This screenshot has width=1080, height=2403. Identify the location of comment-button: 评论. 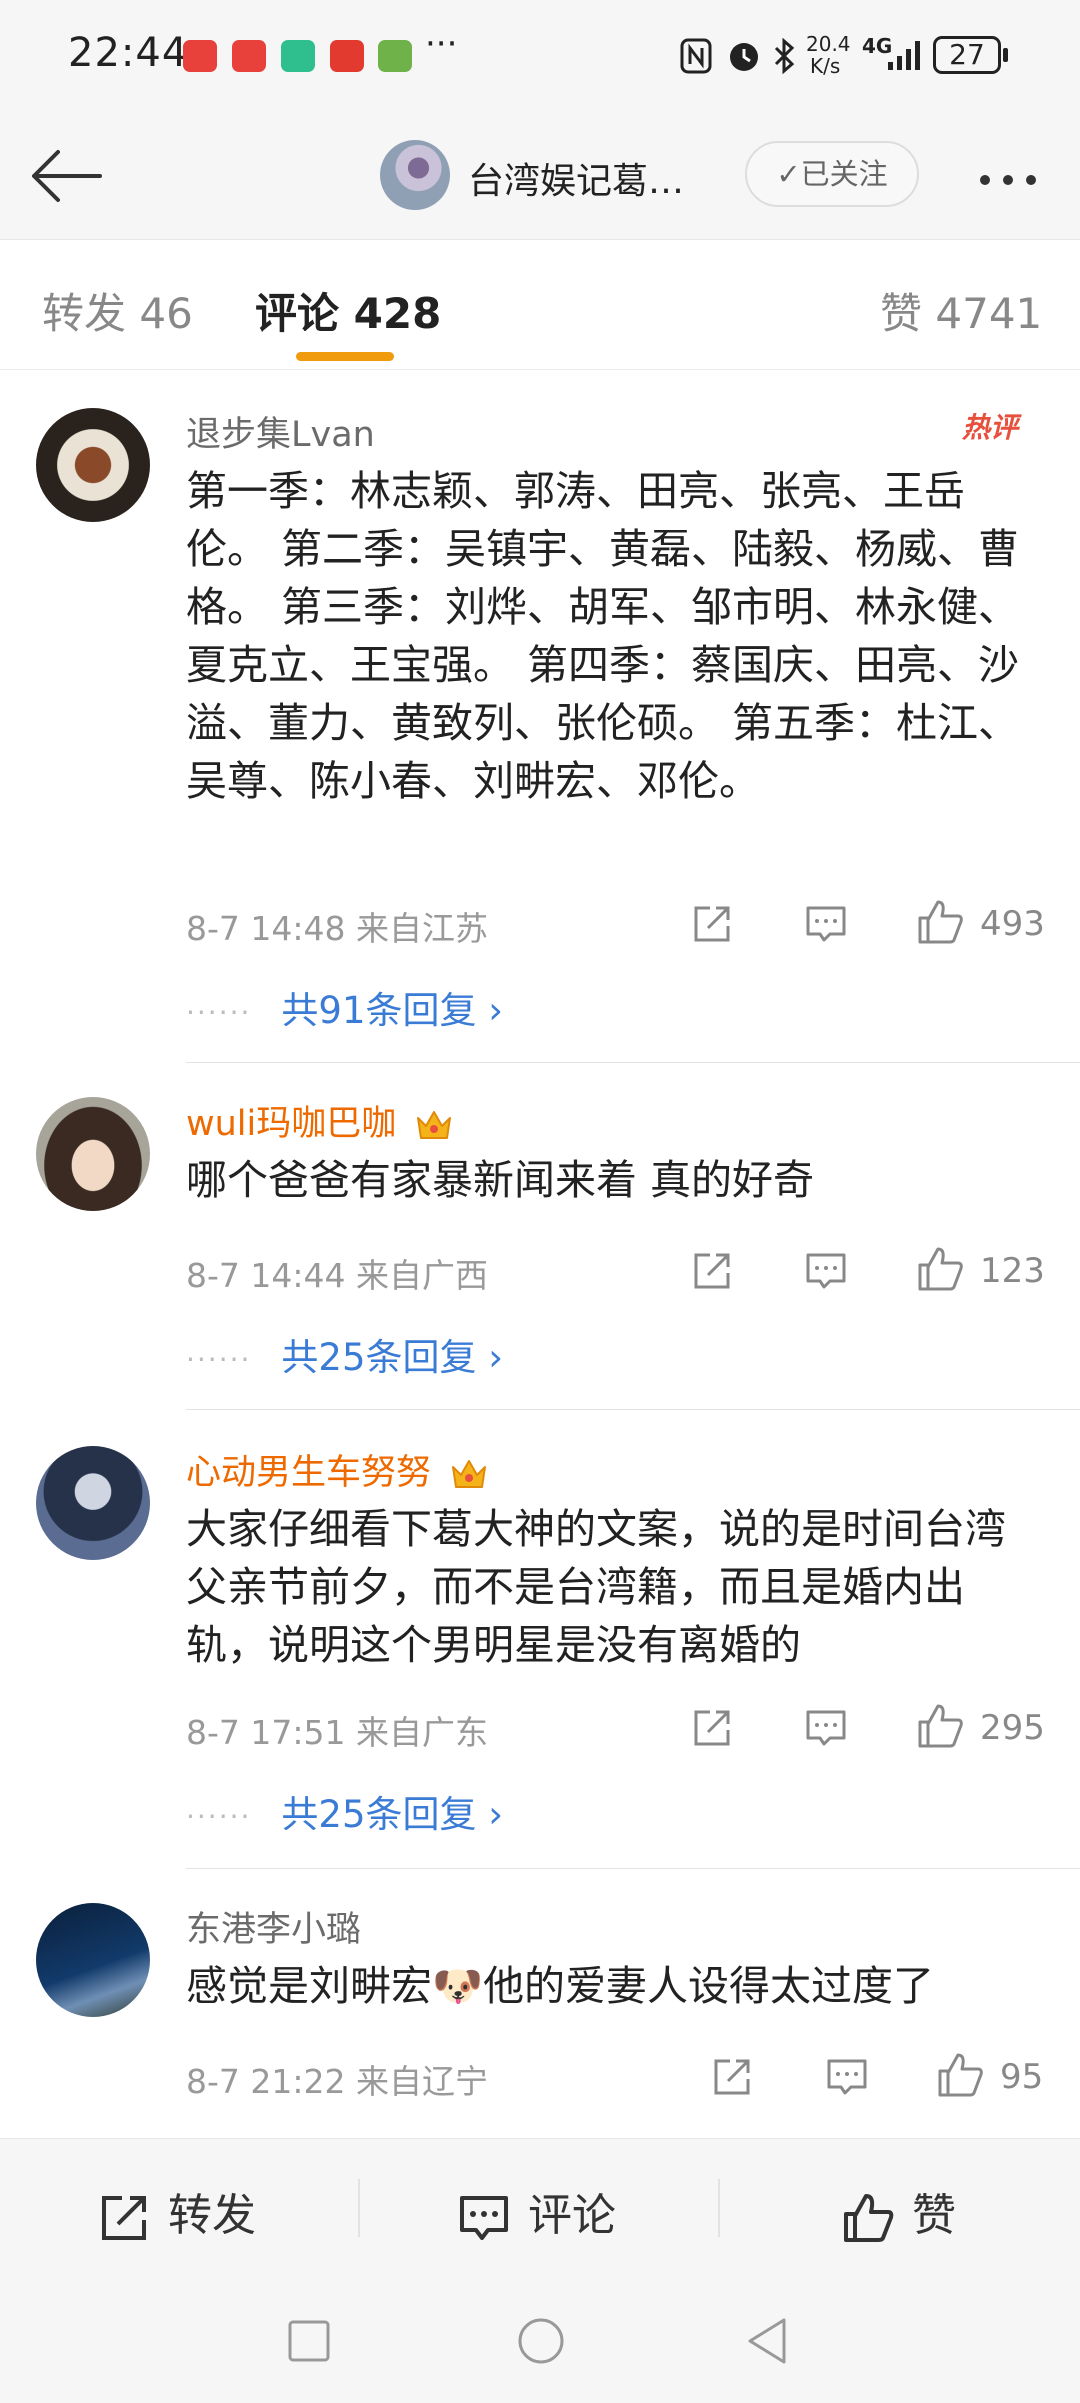
(537, 2211).